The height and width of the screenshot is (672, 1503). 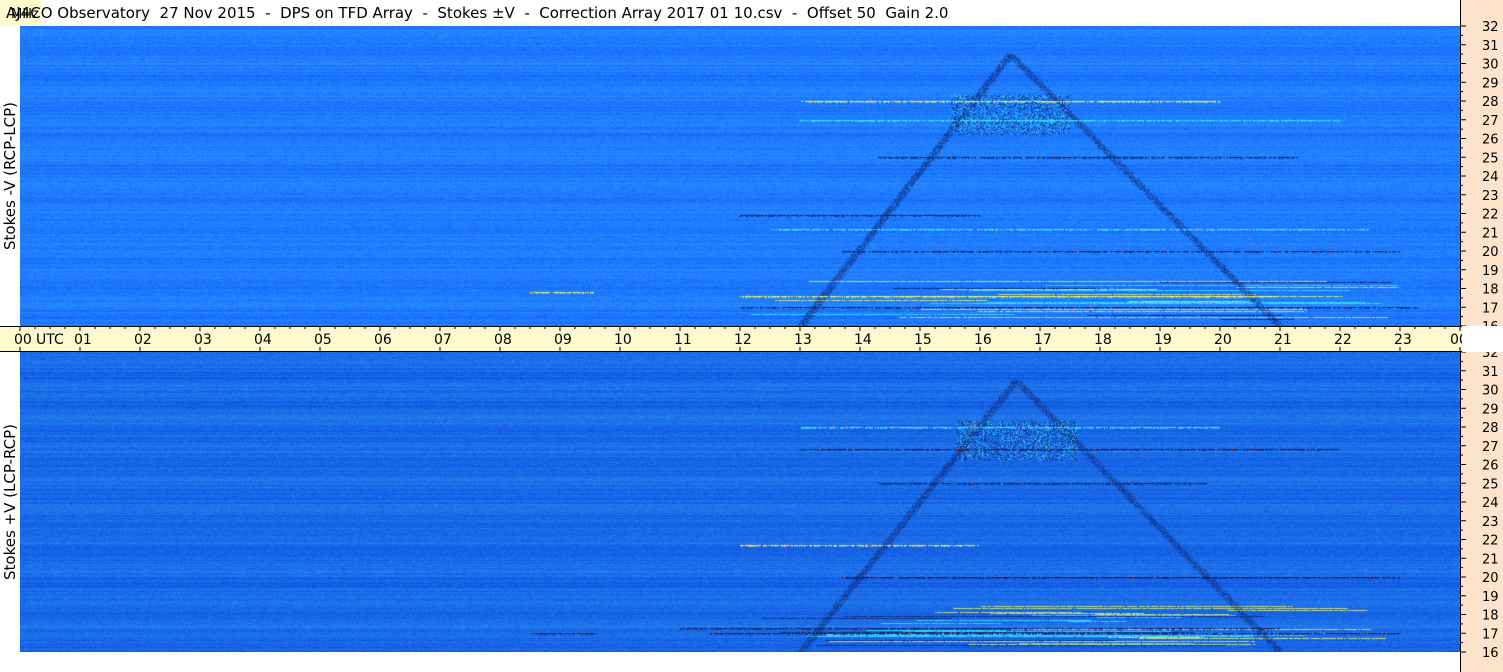 I want to click on time-tick-label: 11, so click(x=683, y=340).